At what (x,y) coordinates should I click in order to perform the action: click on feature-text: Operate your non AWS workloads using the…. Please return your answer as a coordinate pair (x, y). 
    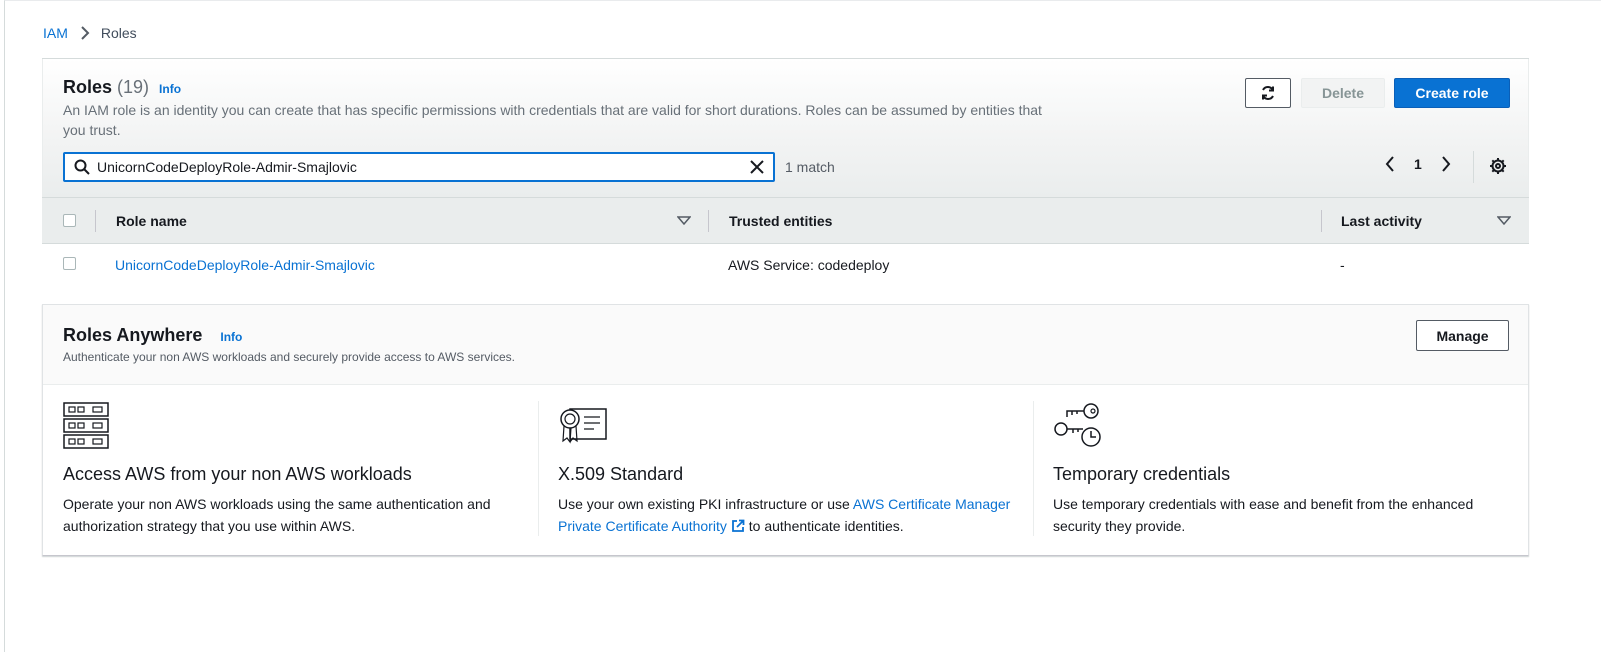
    Looking at the image, I should click on (277, 515).